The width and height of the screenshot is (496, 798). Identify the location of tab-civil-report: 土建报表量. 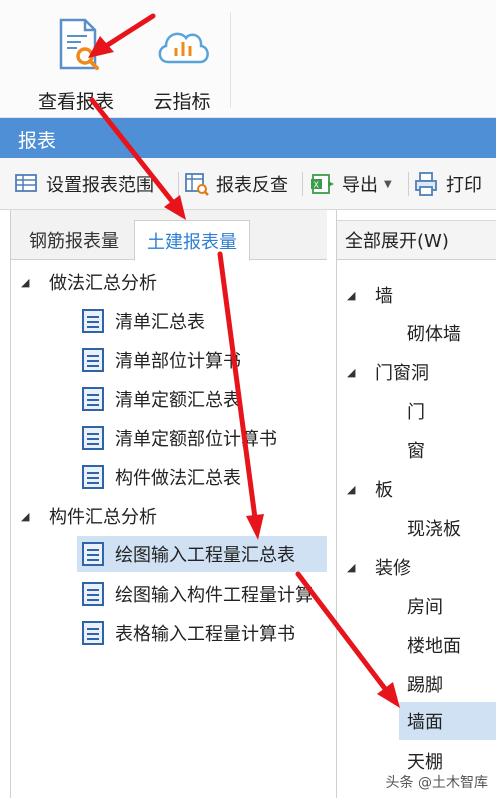
(192, 240).